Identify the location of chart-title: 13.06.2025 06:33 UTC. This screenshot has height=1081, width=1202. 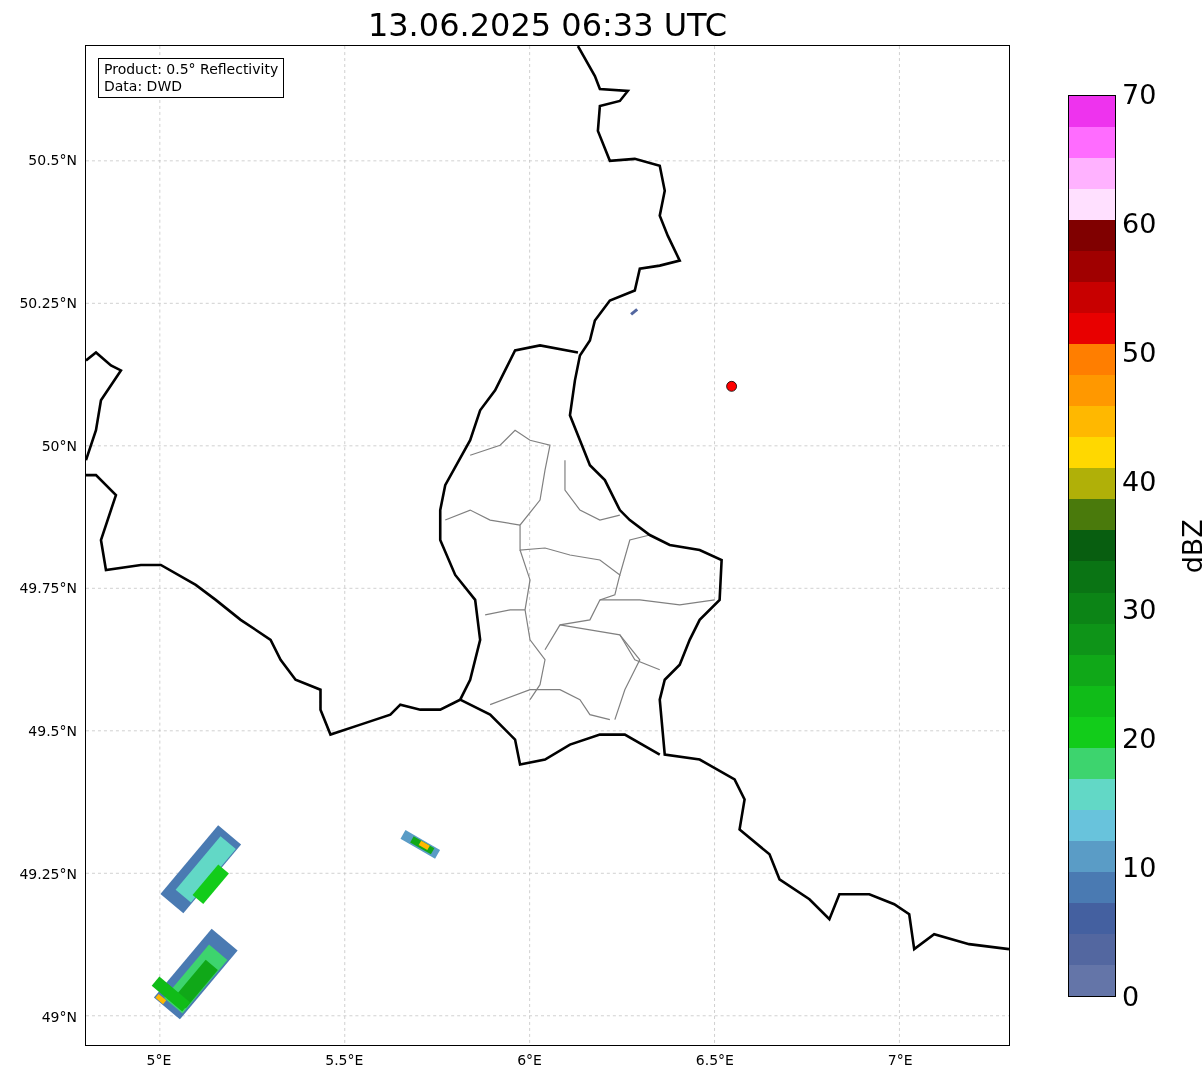
(547, 25).